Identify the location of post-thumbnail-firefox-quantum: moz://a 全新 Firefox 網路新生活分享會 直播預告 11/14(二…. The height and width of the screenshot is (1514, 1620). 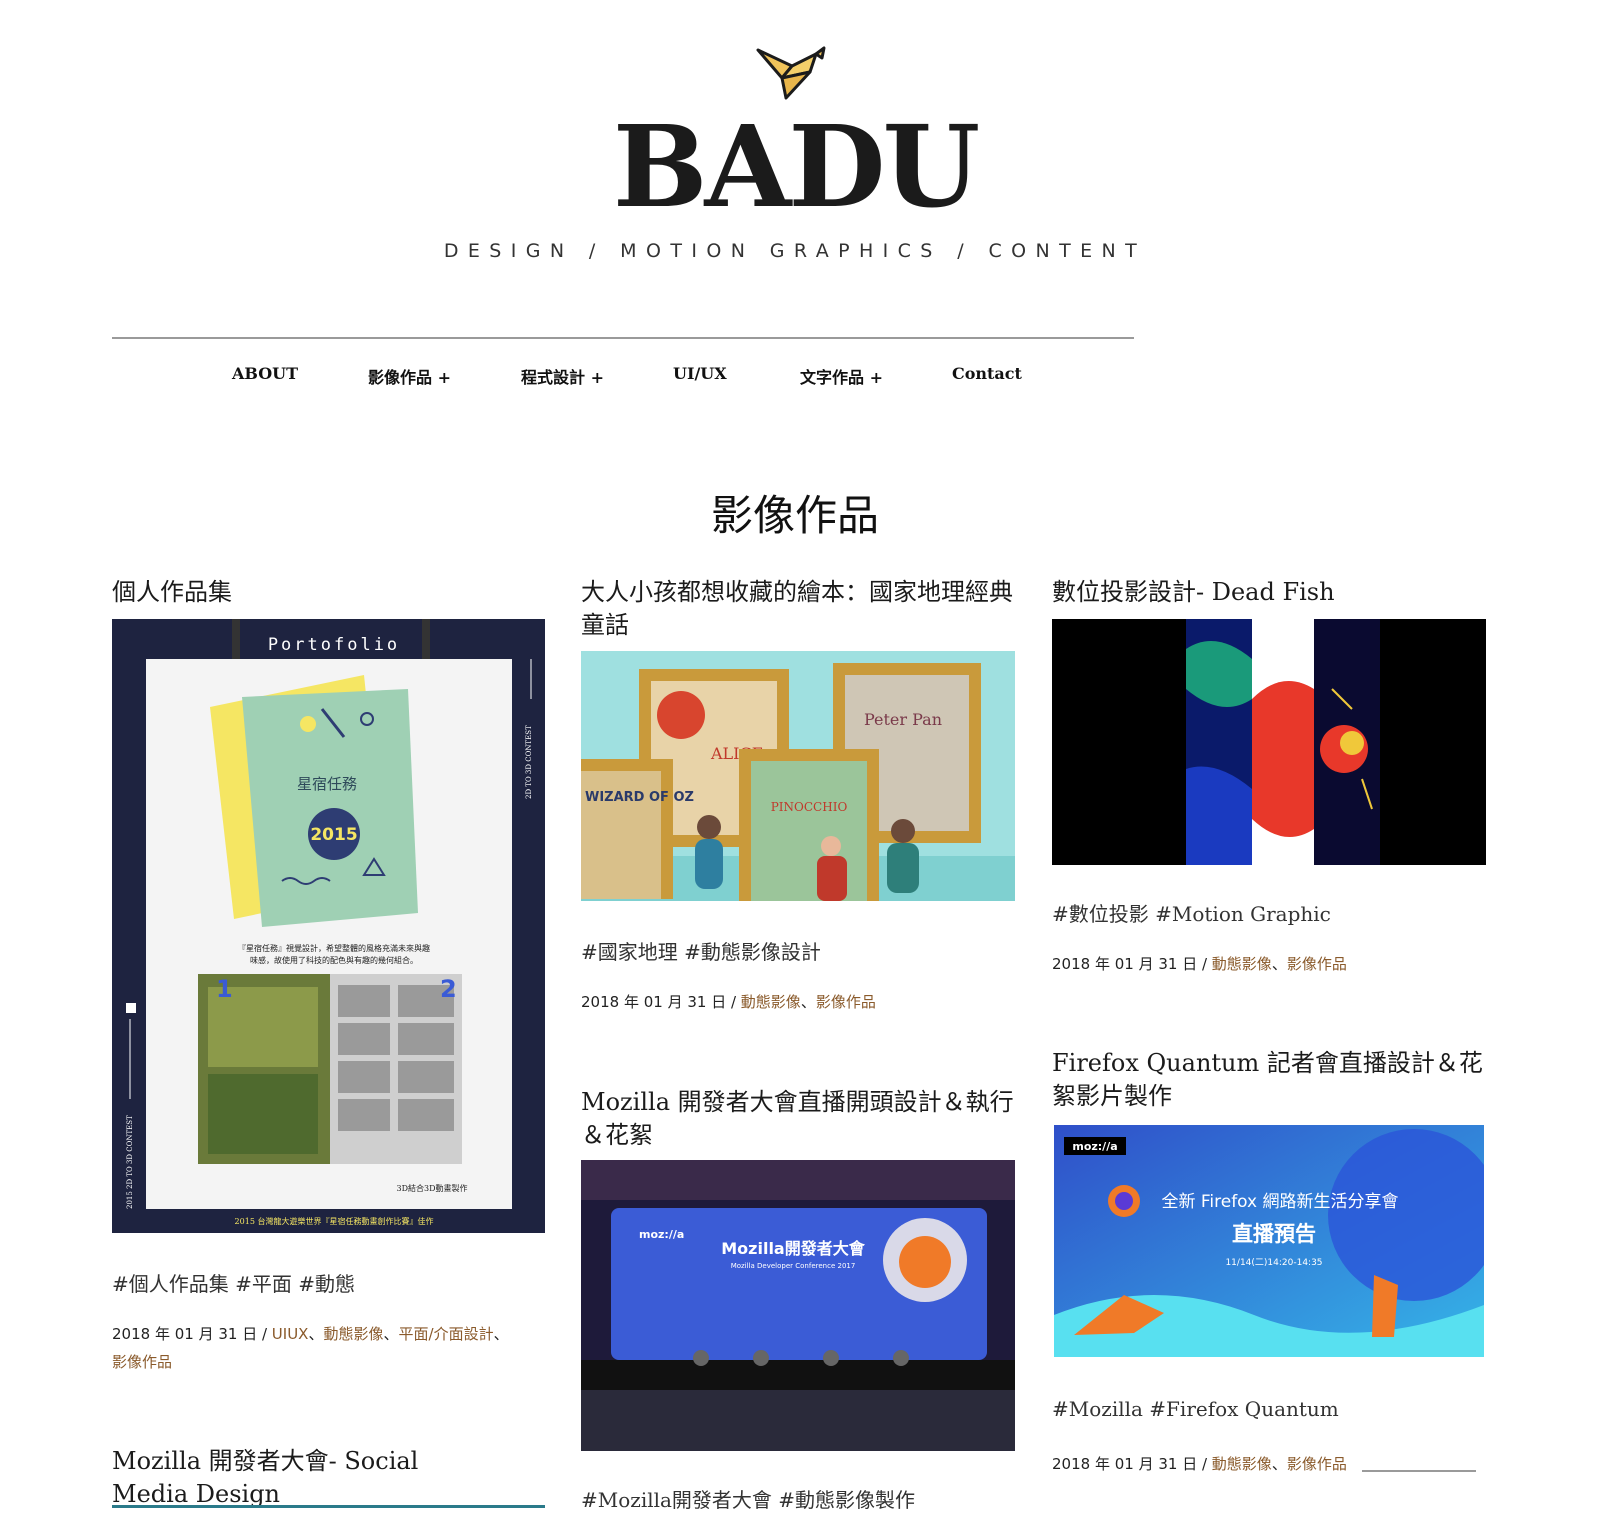
(1269, 1241).